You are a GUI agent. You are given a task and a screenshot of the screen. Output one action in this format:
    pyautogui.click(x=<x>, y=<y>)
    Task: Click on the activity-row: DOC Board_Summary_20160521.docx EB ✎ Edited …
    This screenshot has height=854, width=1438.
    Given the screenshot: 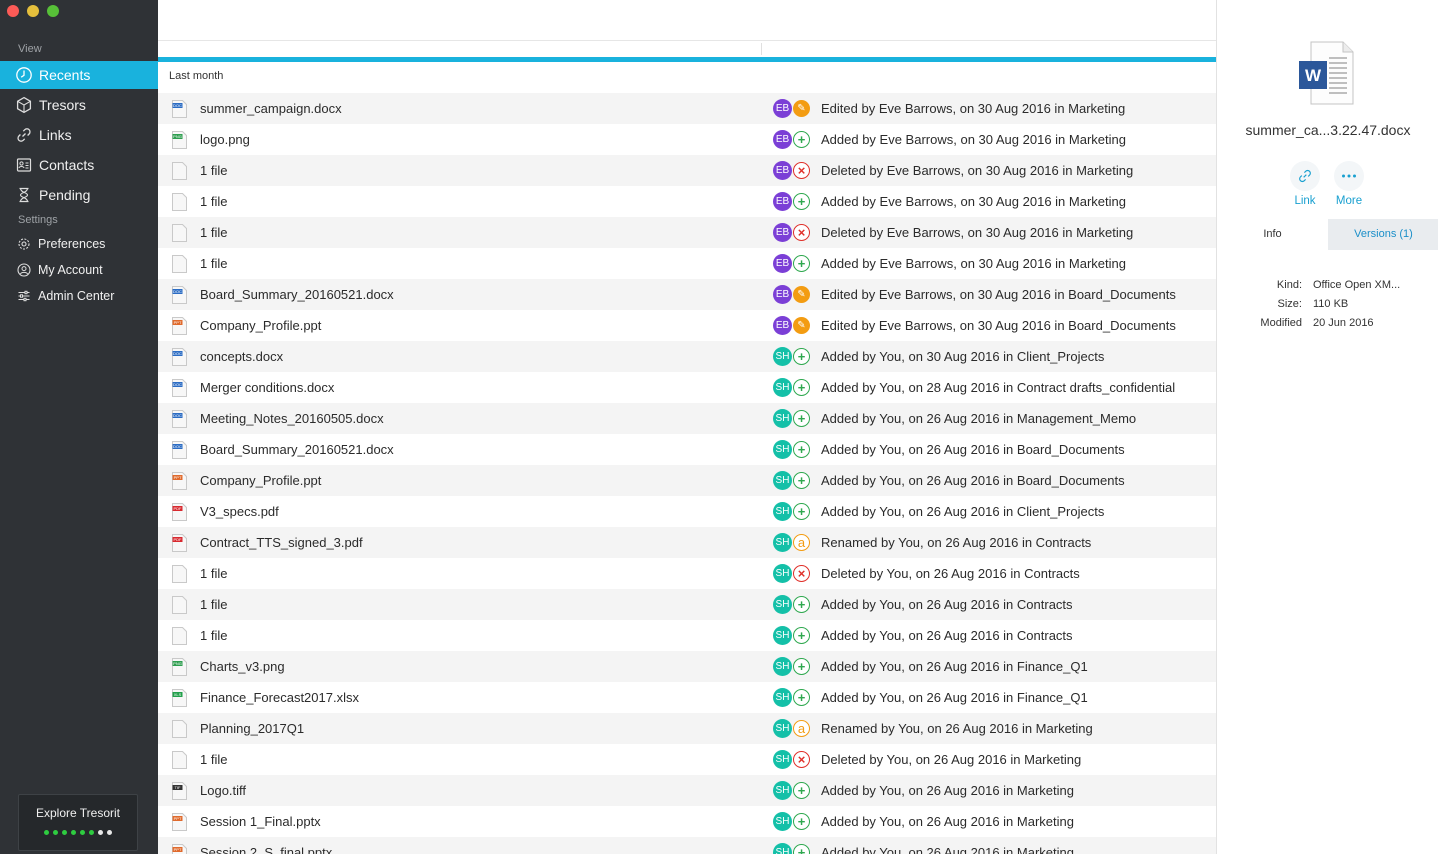 What is the action you would take?
    pyautogui.click(x=687, y=294)
    